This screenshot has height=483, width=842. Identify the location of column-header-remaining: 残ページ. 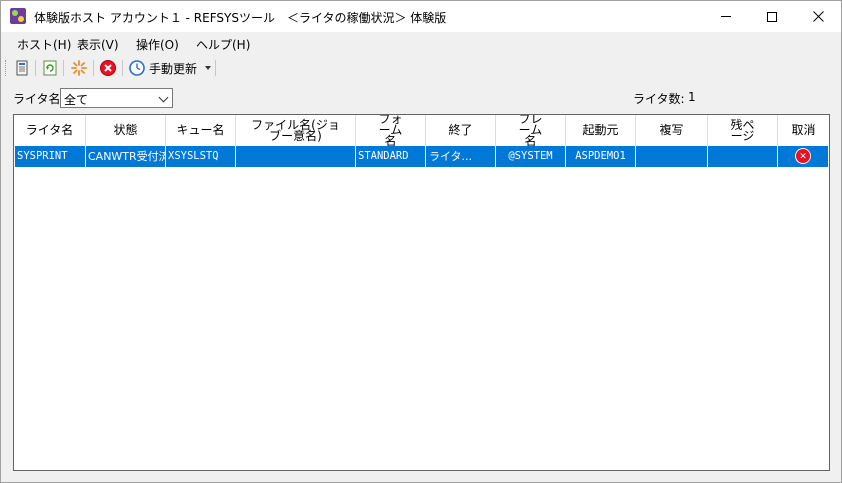
(743, 130).